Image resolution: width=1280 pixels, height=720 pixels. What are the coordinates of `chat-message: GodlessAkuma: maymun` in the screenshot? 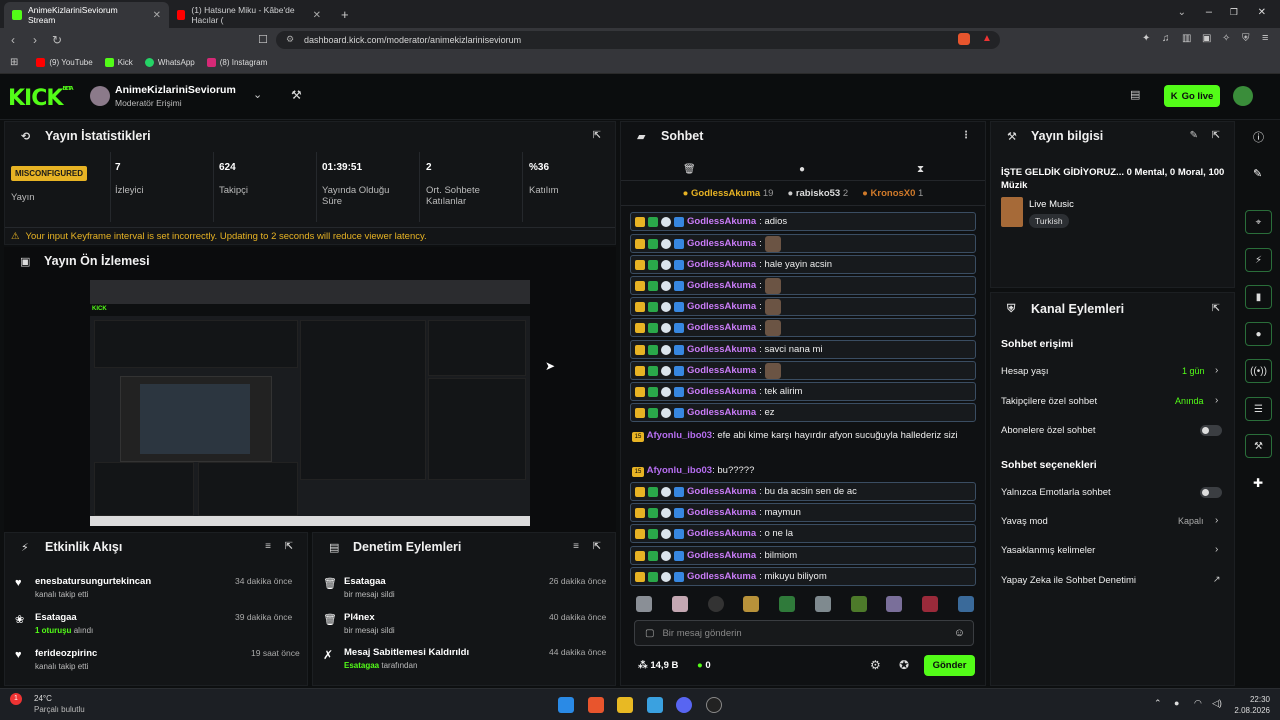 It's located at (803, 512).